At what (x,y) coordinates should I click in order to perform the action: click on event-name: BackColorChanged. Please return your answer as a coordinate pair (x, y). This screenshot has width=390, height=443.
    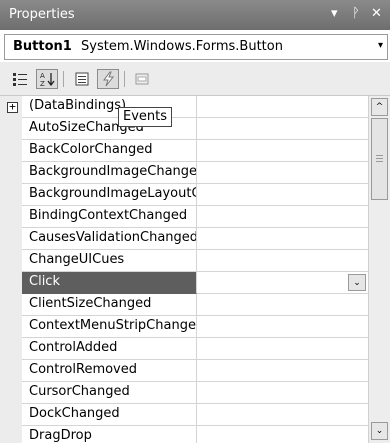
    Looking at the image, I should click on (109, 151).